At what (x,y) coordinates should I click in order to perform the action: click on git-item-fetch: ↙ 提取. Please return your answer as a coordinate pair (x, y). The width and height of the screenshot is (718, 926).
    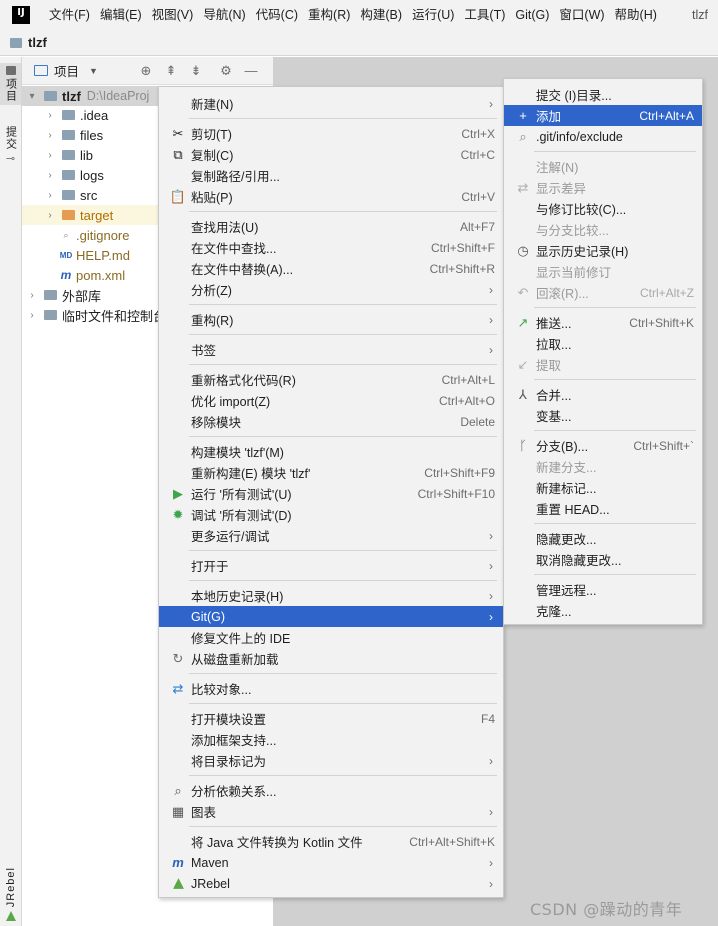
    Looking at the image, I should click on (603, 364).